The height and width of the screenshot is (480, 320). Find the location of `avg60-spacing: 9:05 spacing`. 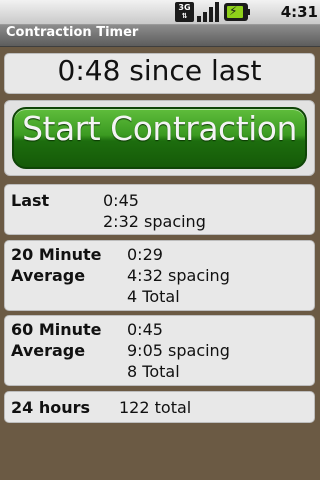

avg60-spacing: 9:05 spacing is located at coordinates (178, 350).